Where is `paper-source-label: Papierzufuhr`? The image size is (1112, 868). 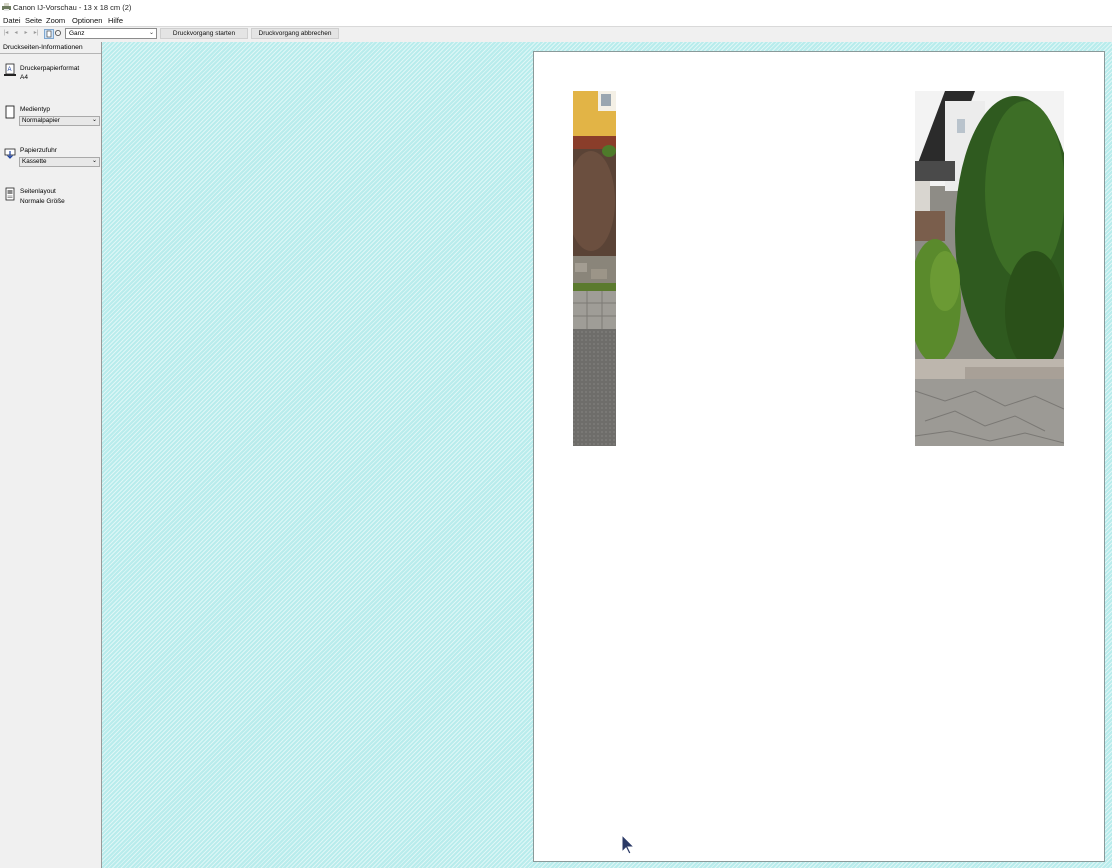 paper-source-label: Papierzufuhr is located at coordinates (38, 150).